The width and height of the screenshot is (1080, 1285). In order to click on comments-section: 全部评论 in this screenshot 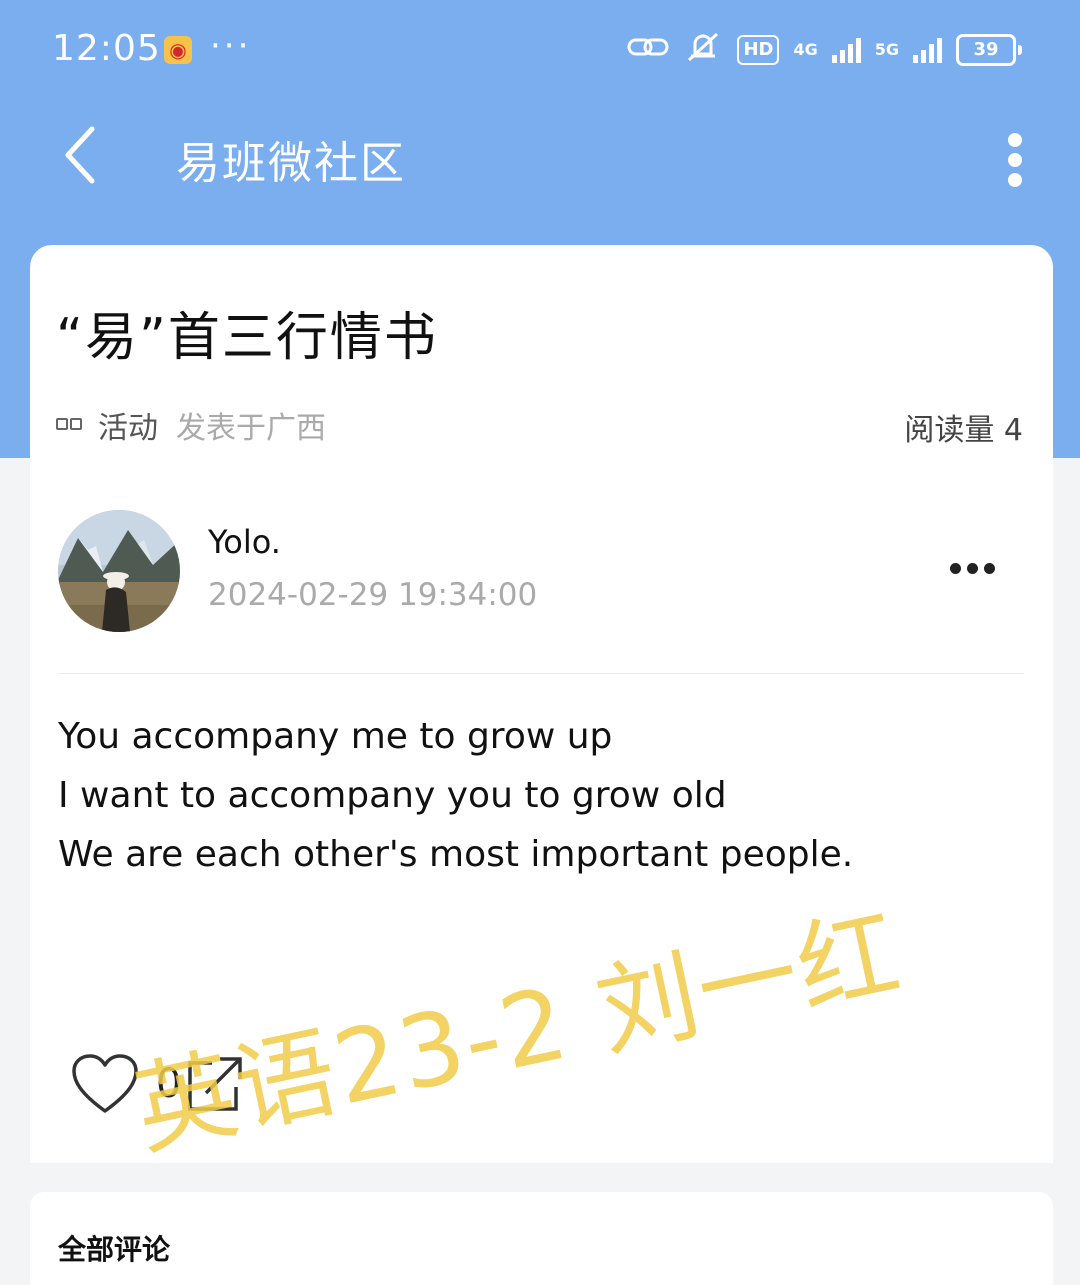, I will do `click(541, 1238)`.